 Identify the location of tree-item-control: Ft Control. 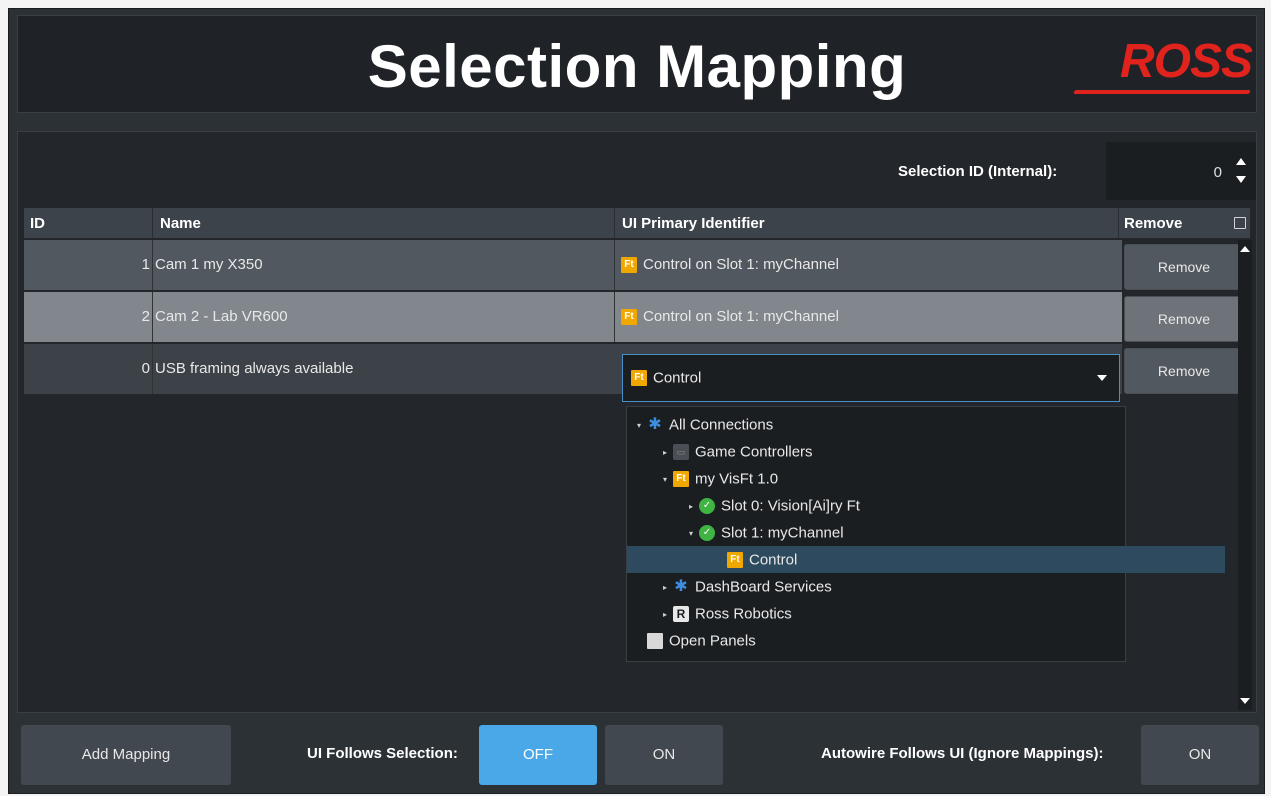
(926, 559).